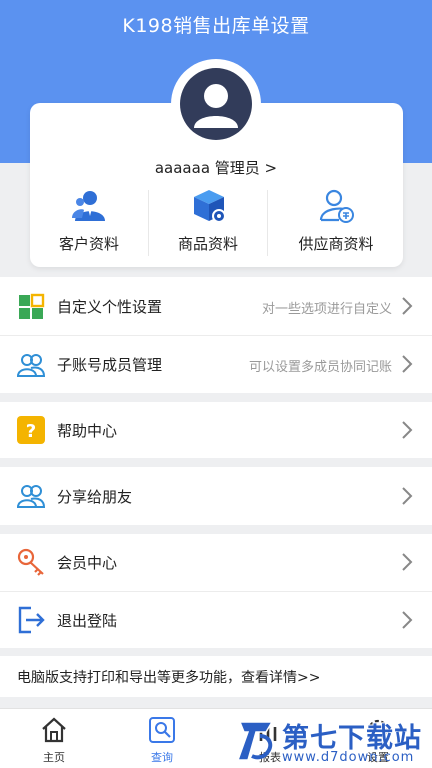 This screenshot has width=432, height=768. I want to click on menu-label: 子账号成员管理, so click(110, 365).